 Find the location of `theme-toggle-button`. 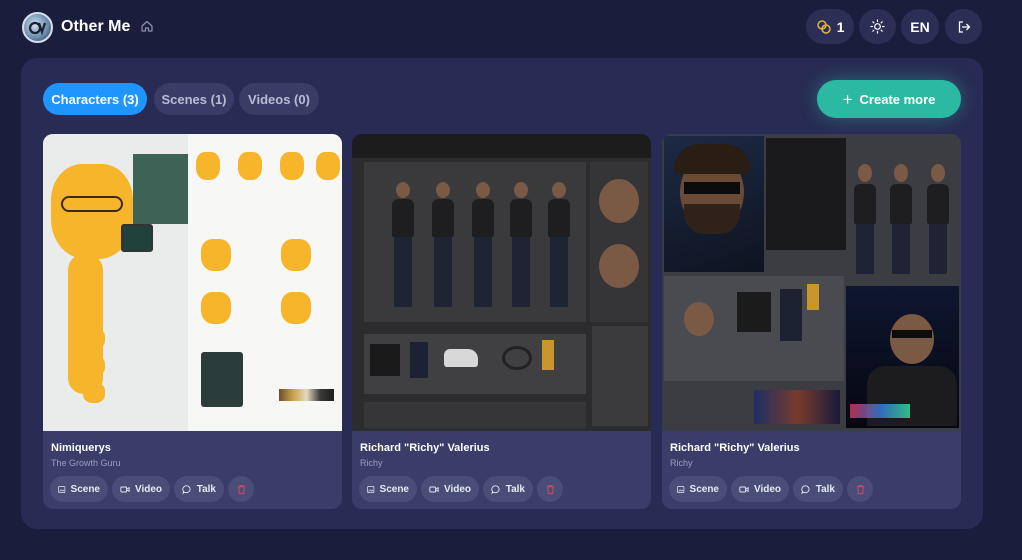

theme-toggle-button is located at coordinates (877, 26).